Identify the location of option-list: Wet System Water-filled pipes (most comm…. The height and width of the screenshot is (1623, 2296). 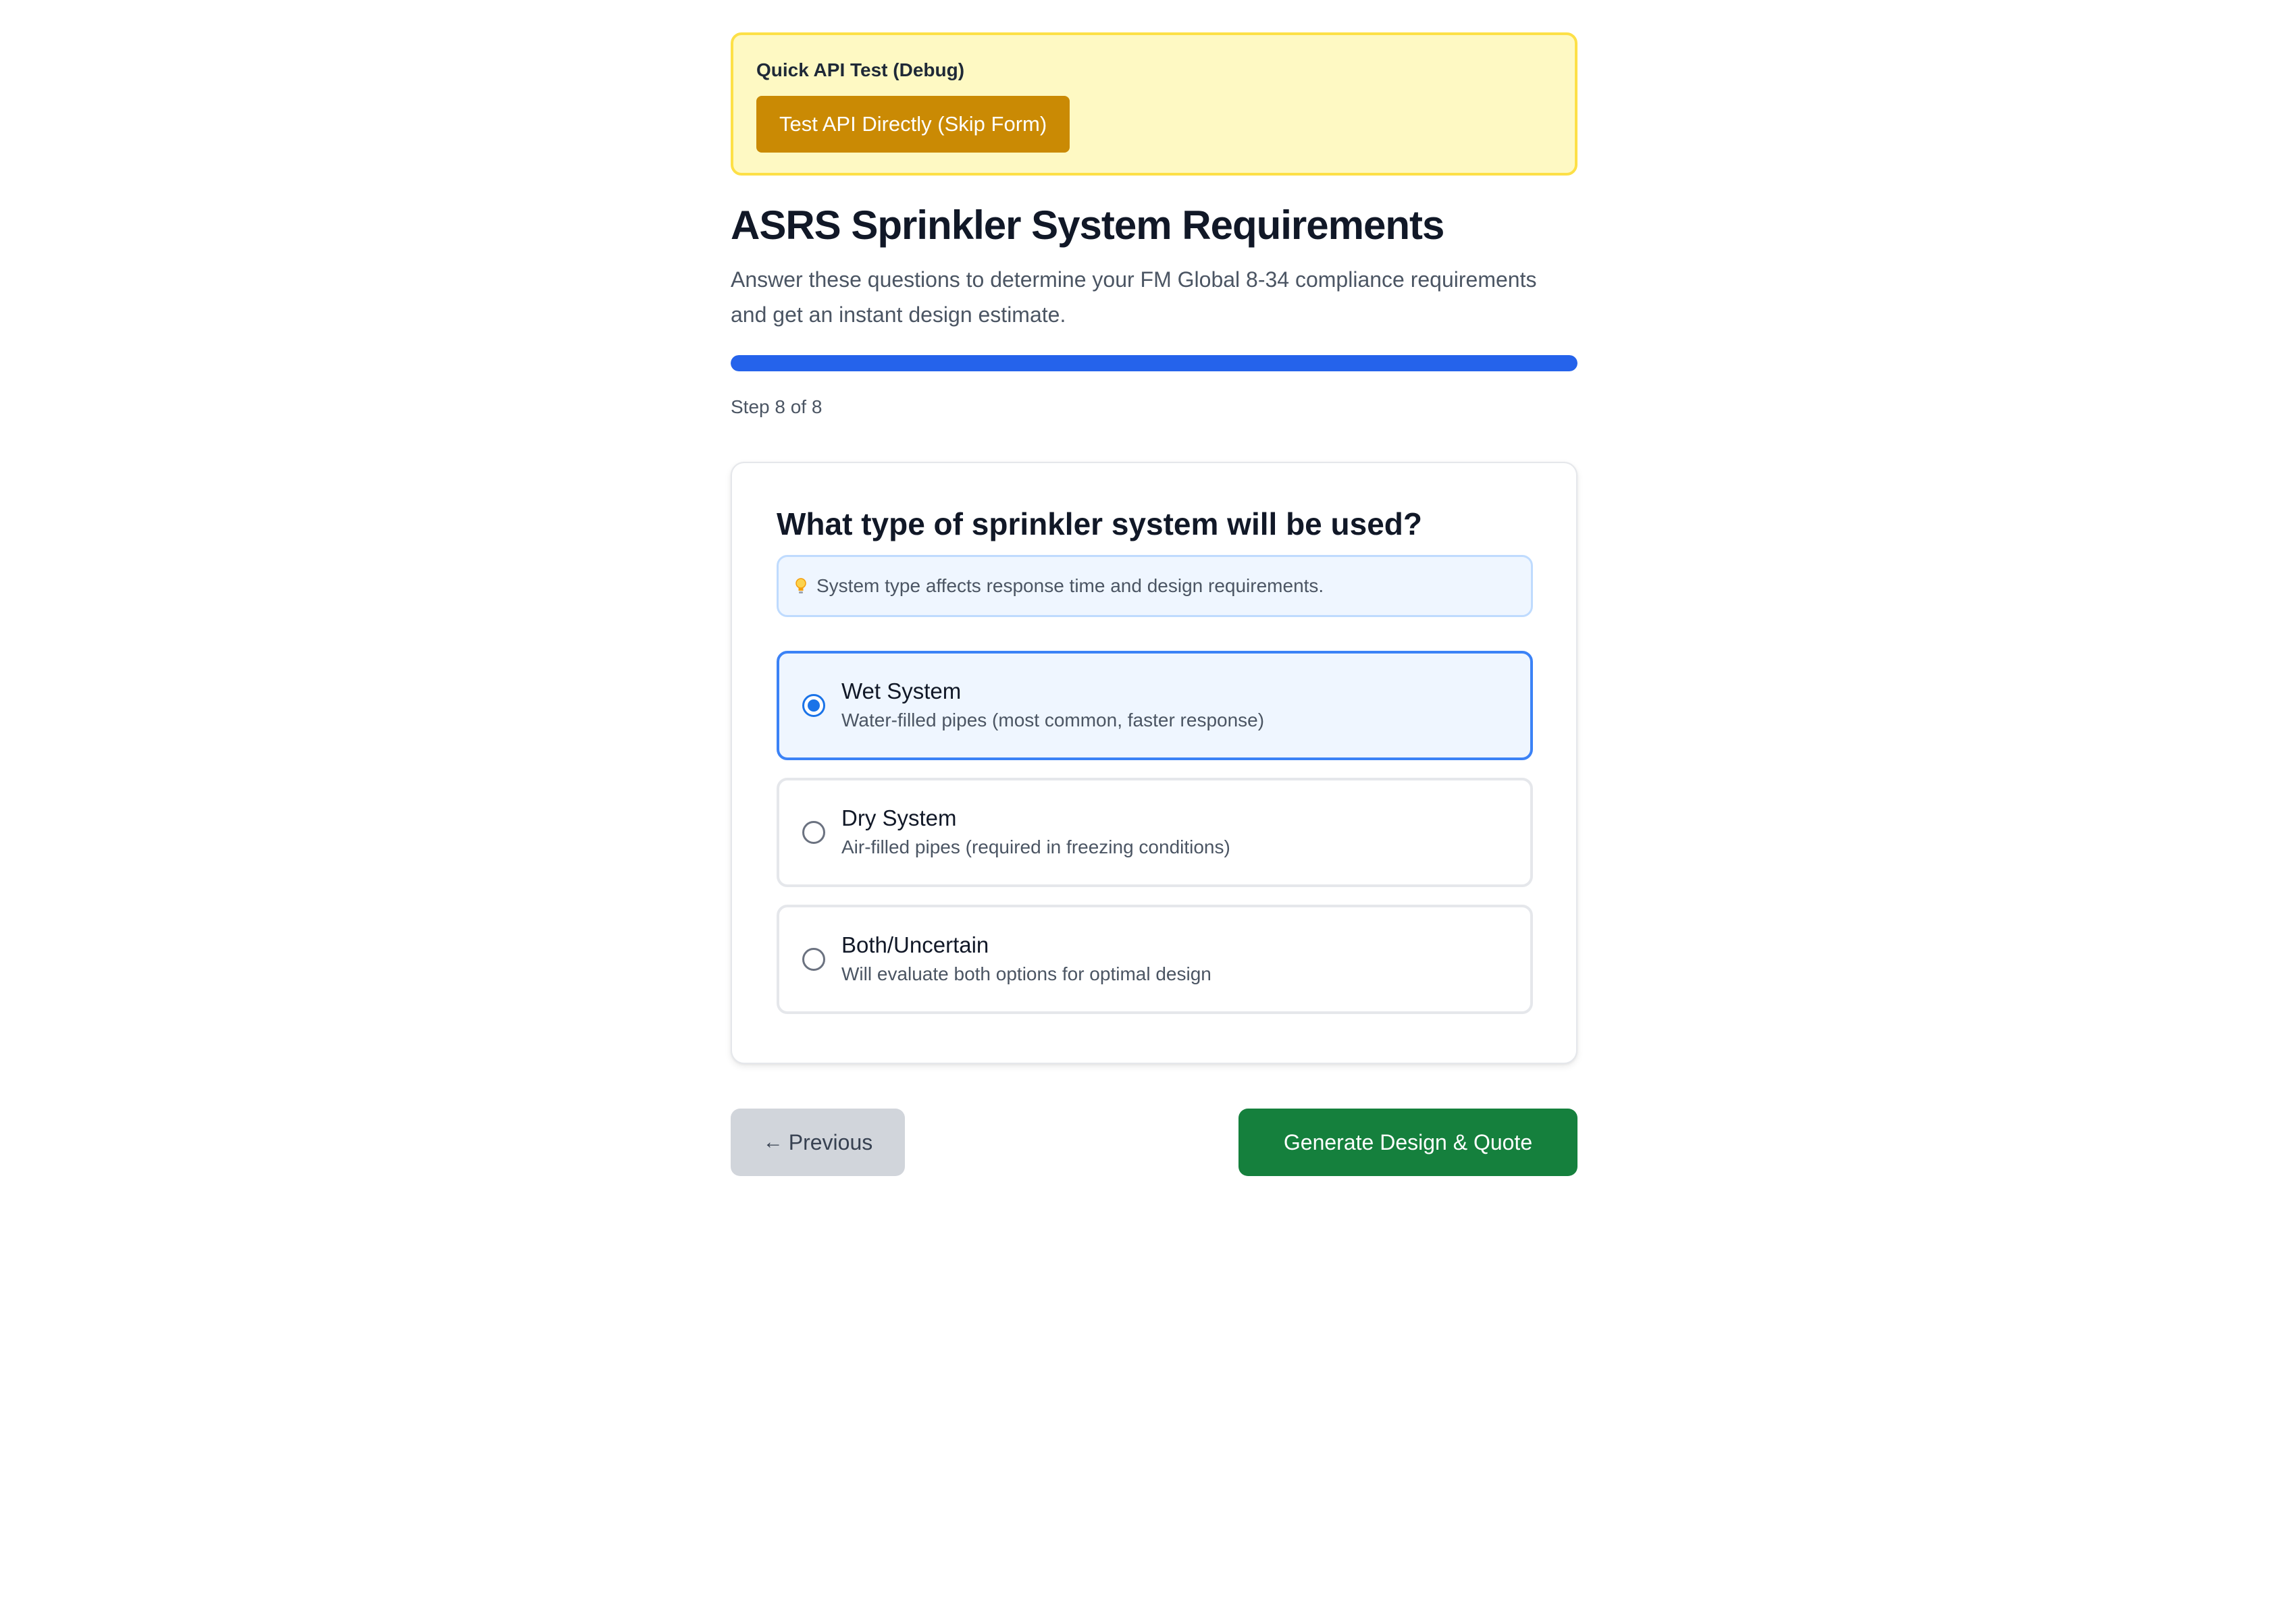
(1155, 832).